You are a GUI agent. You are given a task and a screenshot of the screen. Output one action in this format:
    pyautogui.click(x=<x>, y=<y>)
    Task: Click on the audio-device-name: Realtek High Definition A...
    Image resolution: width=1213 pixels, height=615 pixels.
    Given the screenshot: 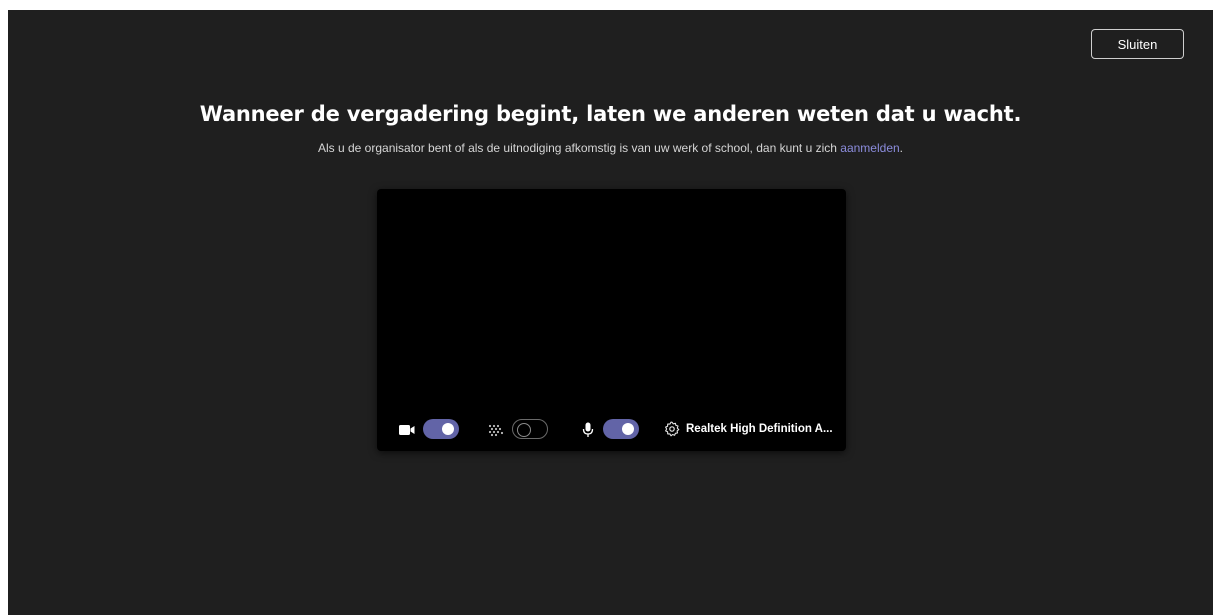 What is the action you would take?
    pyautogui.click(x=759, y=429)
    